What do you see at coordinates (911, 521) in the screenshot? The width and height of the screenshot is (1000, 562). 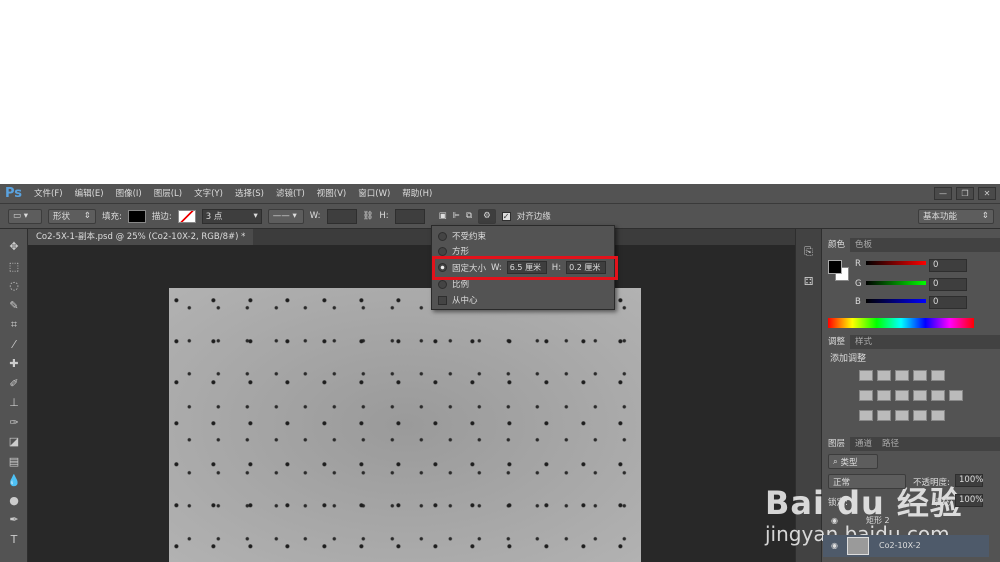 I see `layer-row: ◉ 矩形 2` at bounding box center [911, 521].